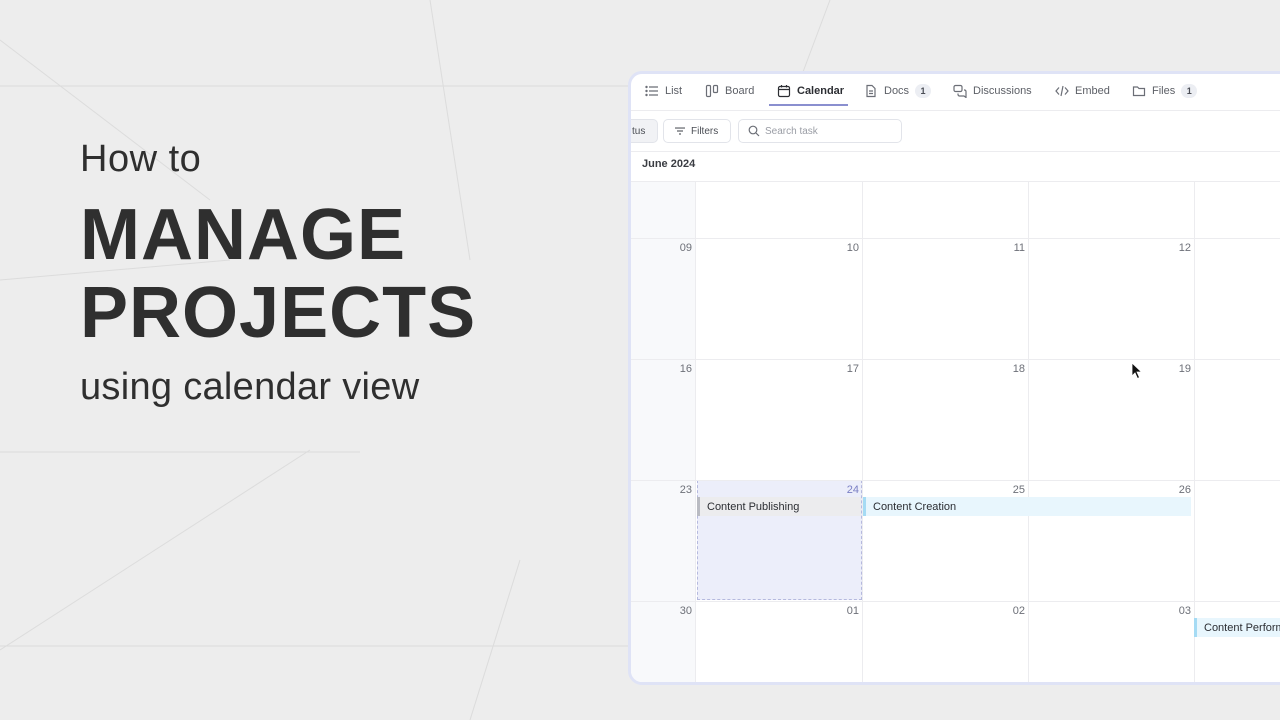 This screenshot has height=720, width=1280. I want to click on month-divider, so click(955, 181).